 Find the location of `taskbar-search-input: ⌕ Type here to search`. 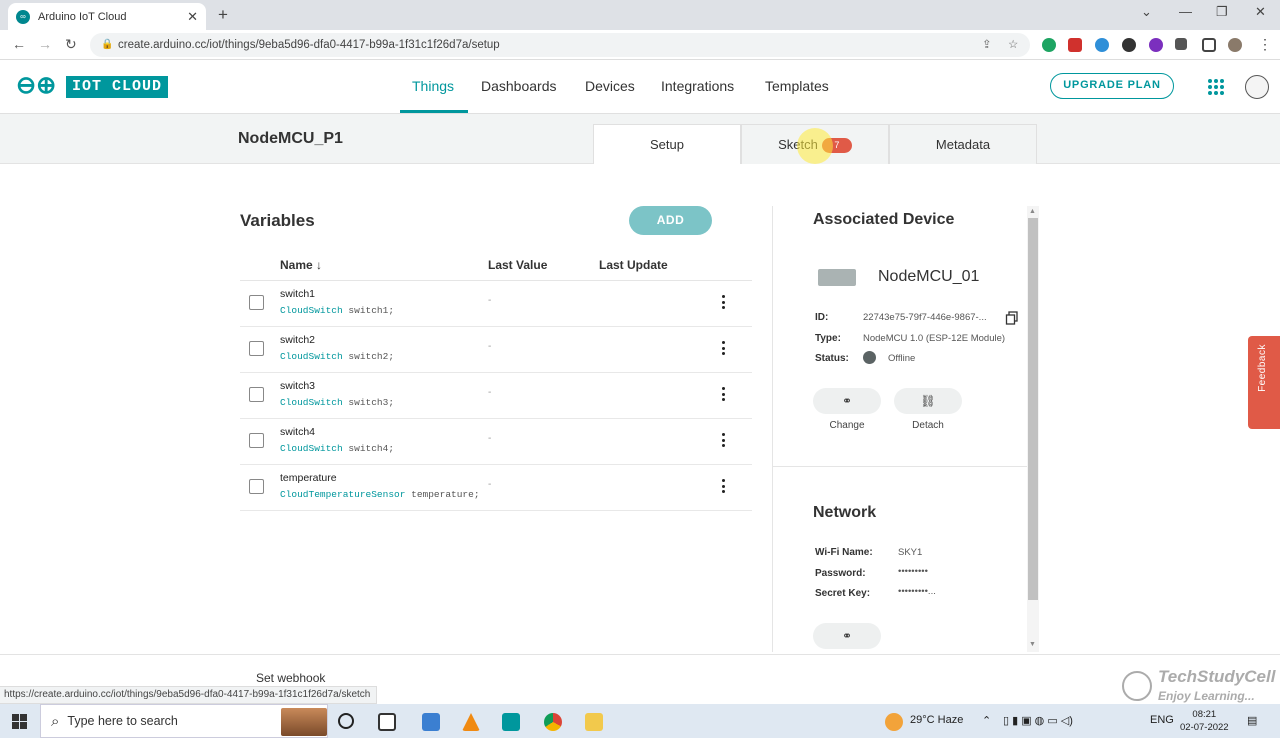

taskbar-search-input: ⌕ Type here to search is located at coordinates (184, 721).